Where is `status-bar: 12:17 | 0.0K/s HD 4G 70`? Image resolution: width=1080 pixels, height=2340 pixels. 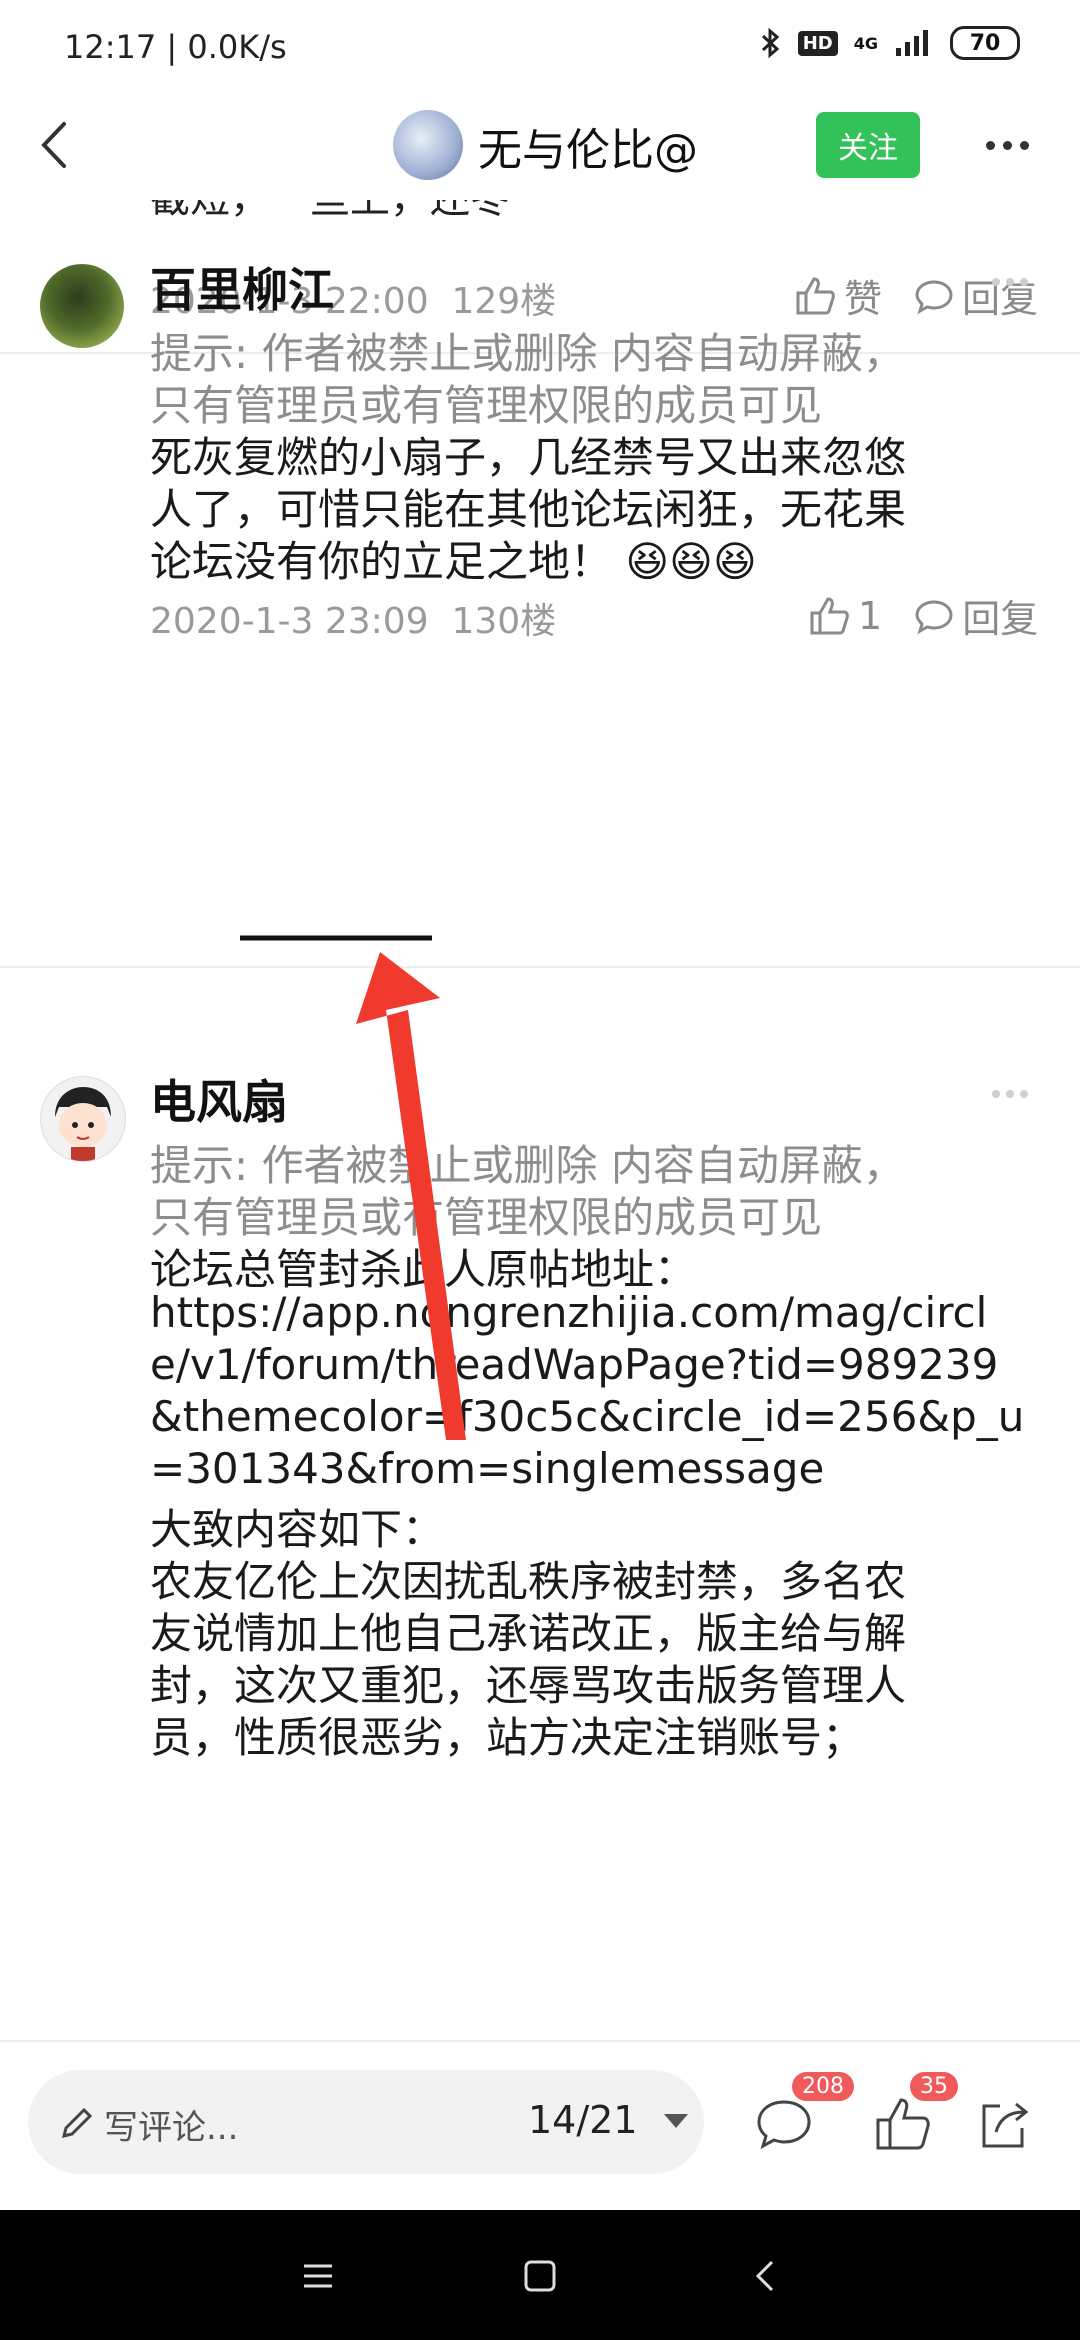
status-bar: 12:17 | 0.0K/s HD 4G 70 is located at coordinates (540, 45).